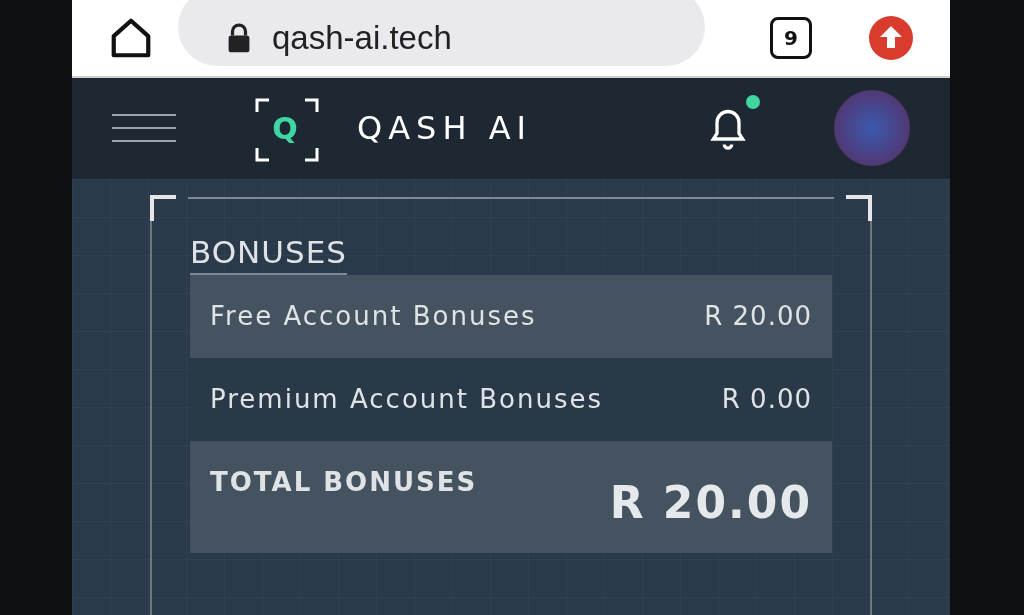 This screenshot has height=615, width=1024. What do you see at coordinates (758, 316) in the screenshot?
I see `bonus-amount: R 20.00` at bounding box center [758, 316].